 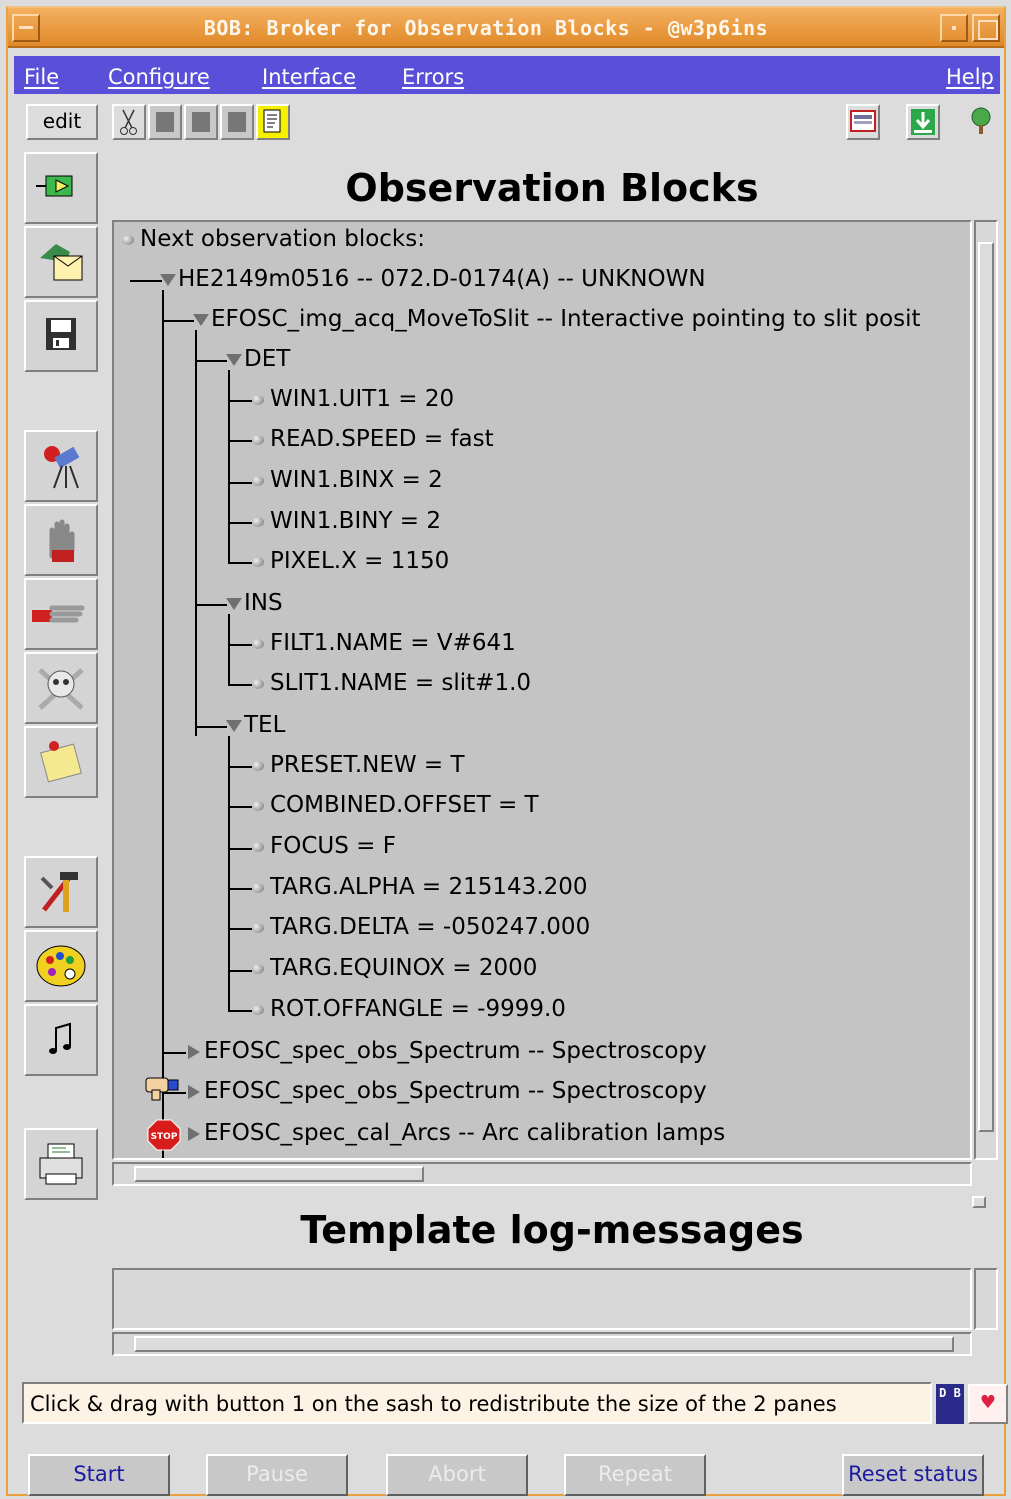 I want to click on tree-vertical-scrollbar, so click(x=986, y=690).